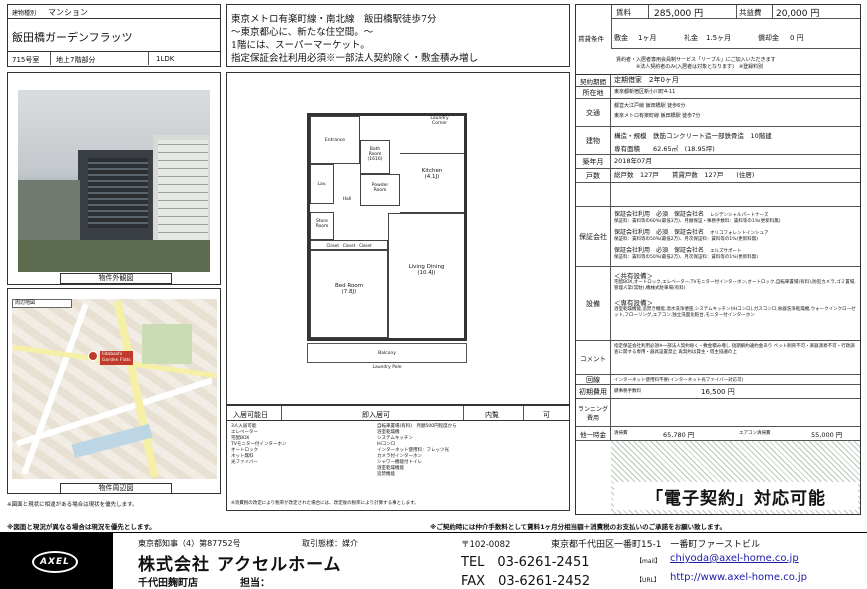 Image resolution: width=867 pixels, height=589 pixels. I want to click on fp-laundry-pole: Laundry Pole, so click(387, 367).